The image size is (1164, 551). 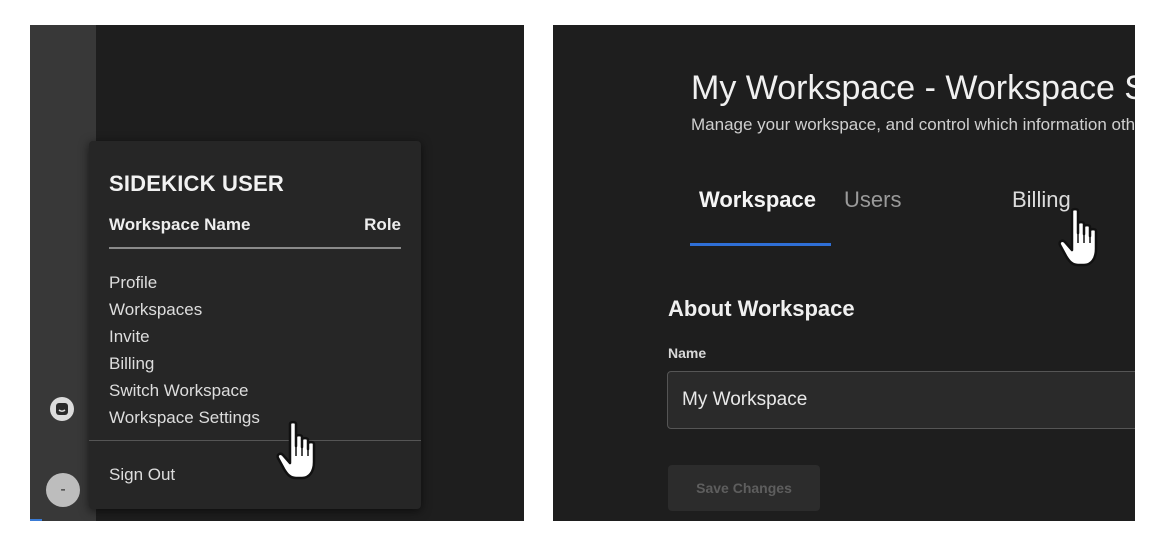 I want to click on role-column: Role, so click(x=382, y=224).